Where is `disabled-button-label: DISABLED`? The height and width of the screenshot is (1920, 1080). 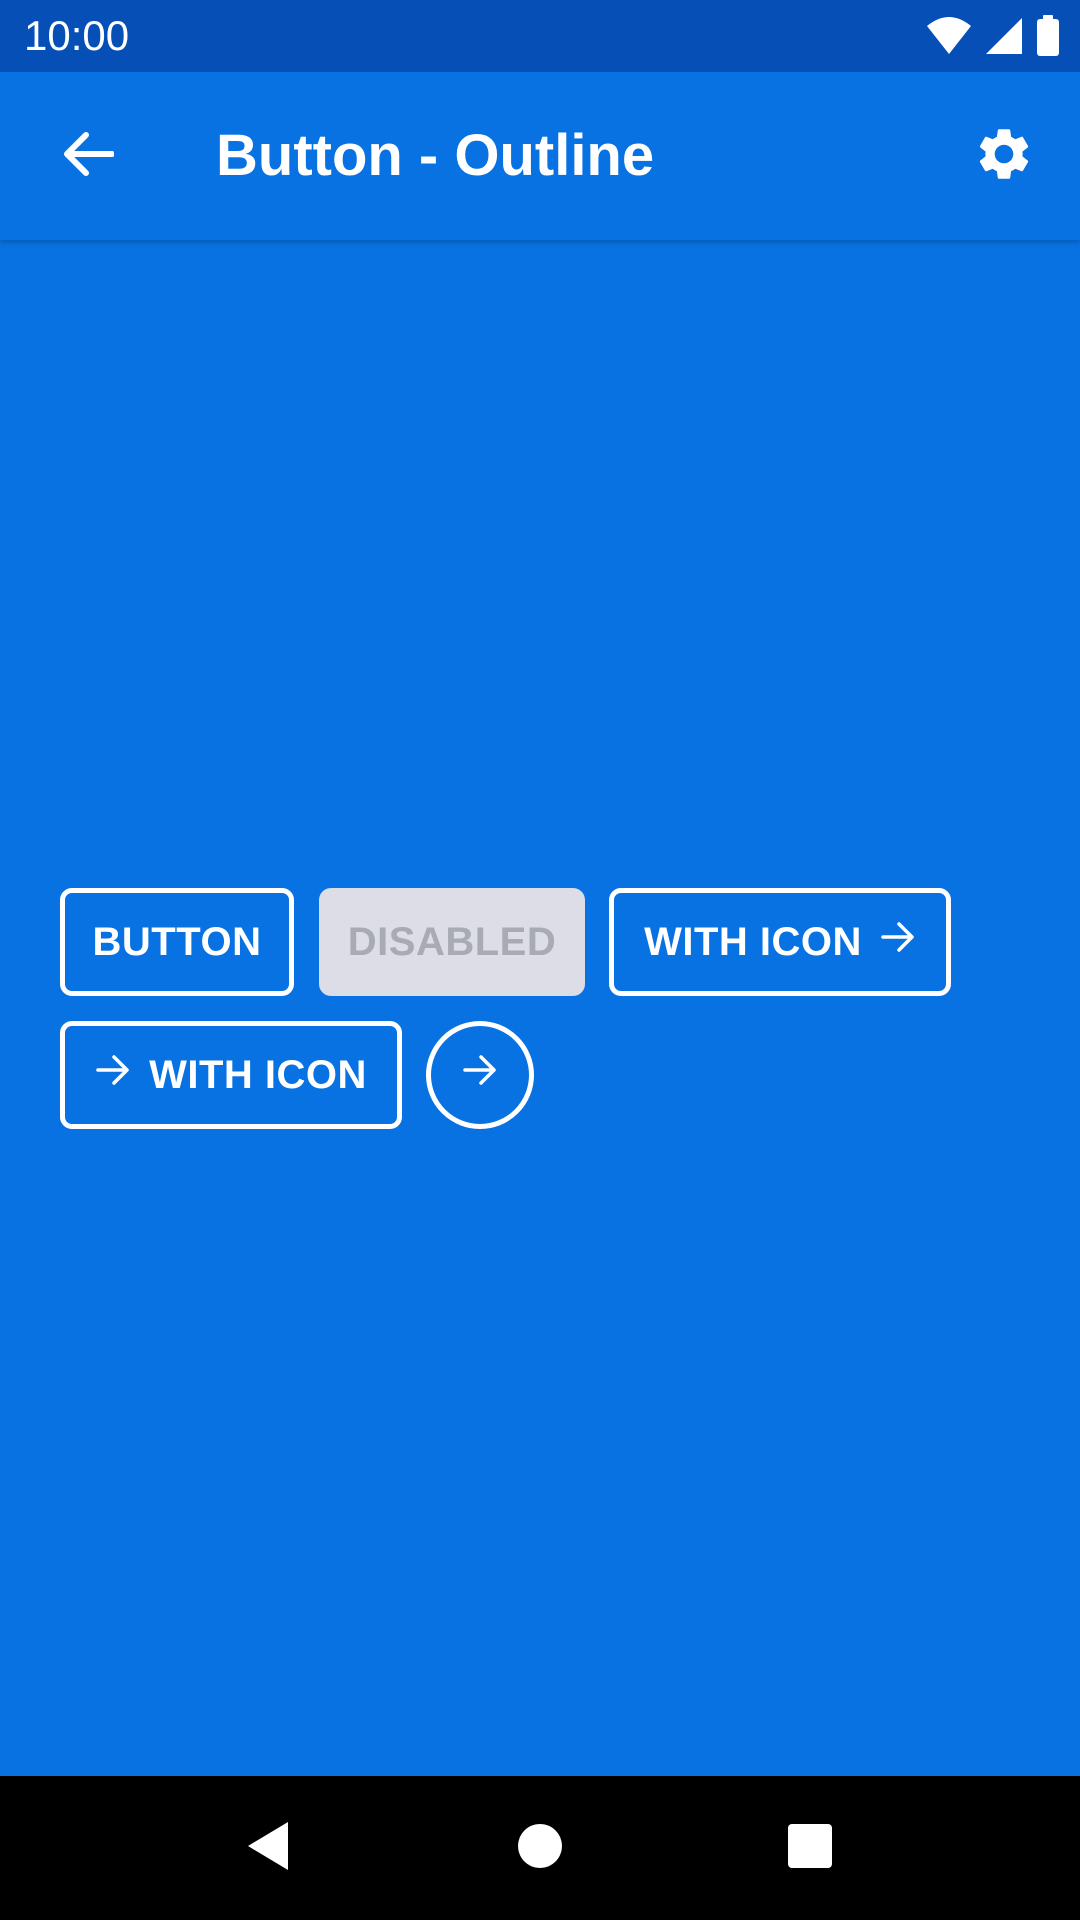 disabled-button-label: DISABLED is located at coordinates (452, 941).